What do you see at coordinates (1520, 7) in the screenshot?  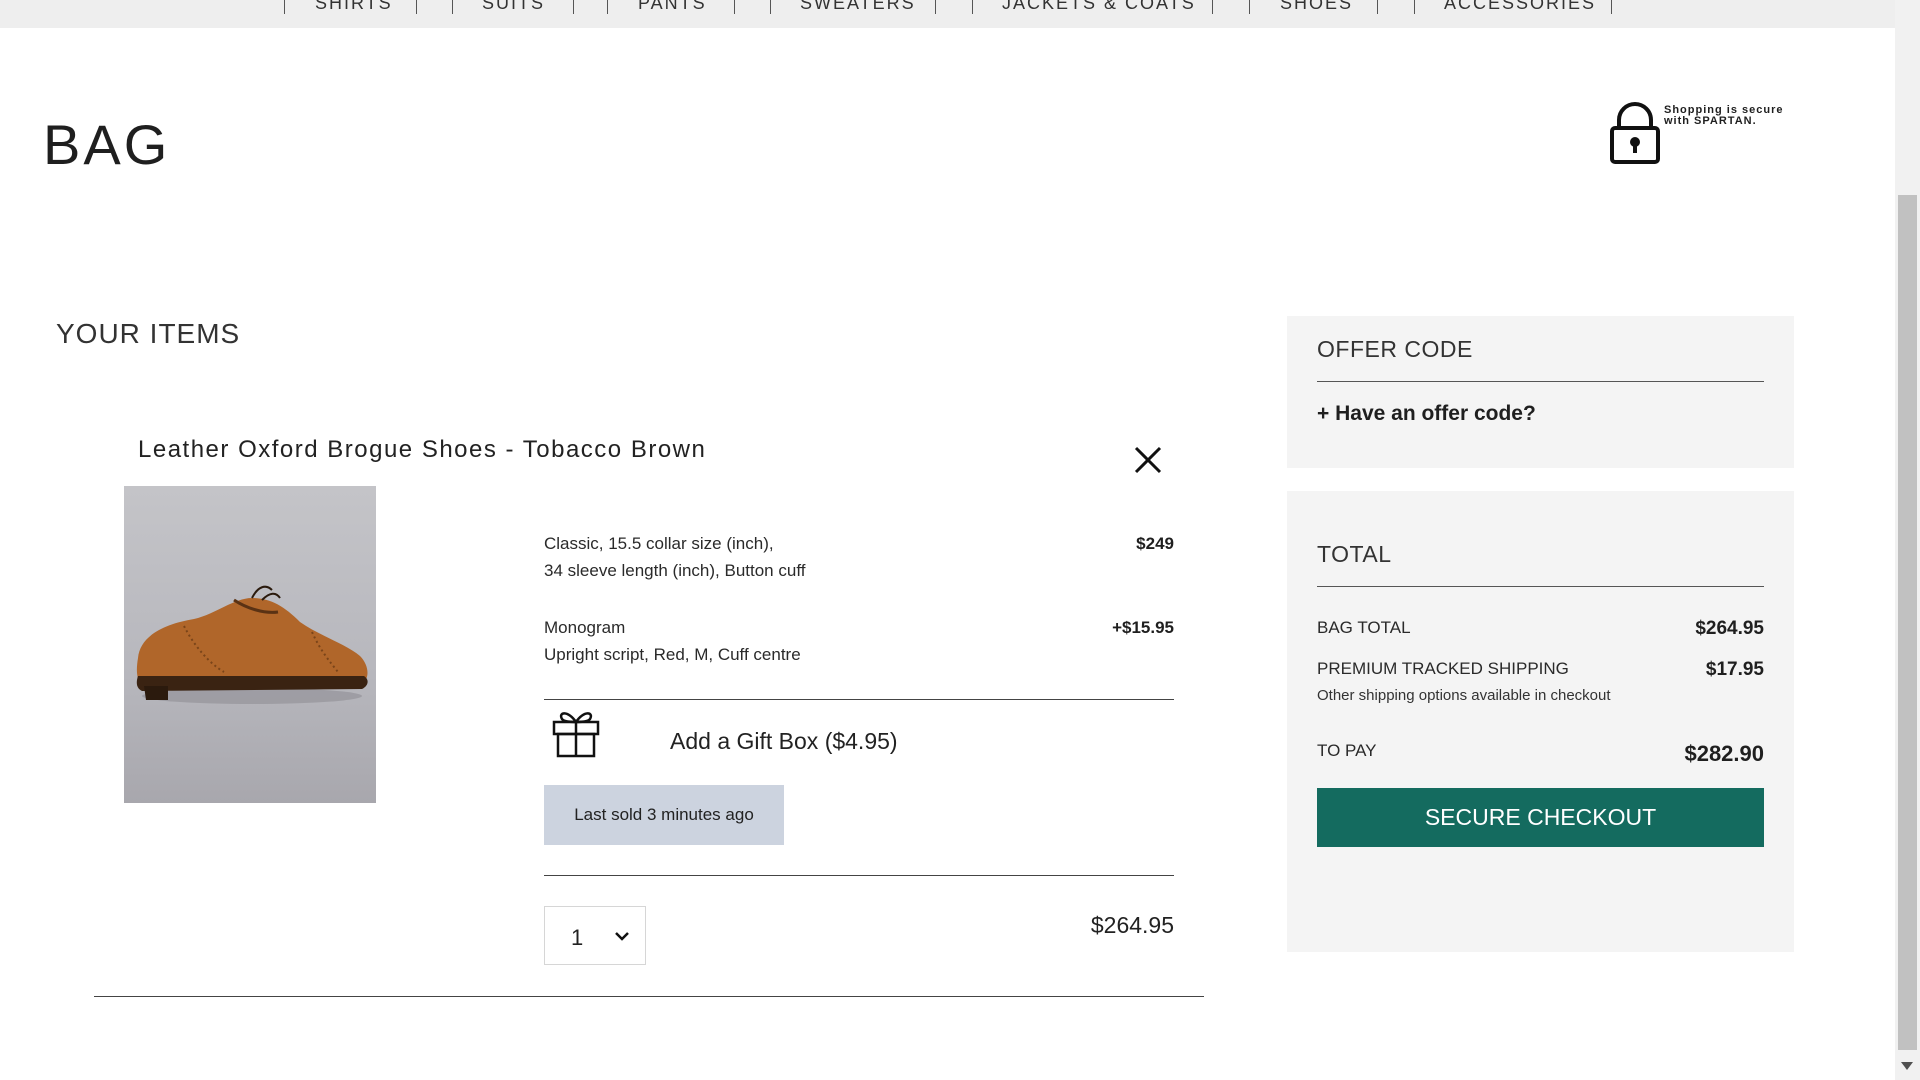 I see `nav-item-accessories: ACCESSORIES` at bounding box center [1520, 7].